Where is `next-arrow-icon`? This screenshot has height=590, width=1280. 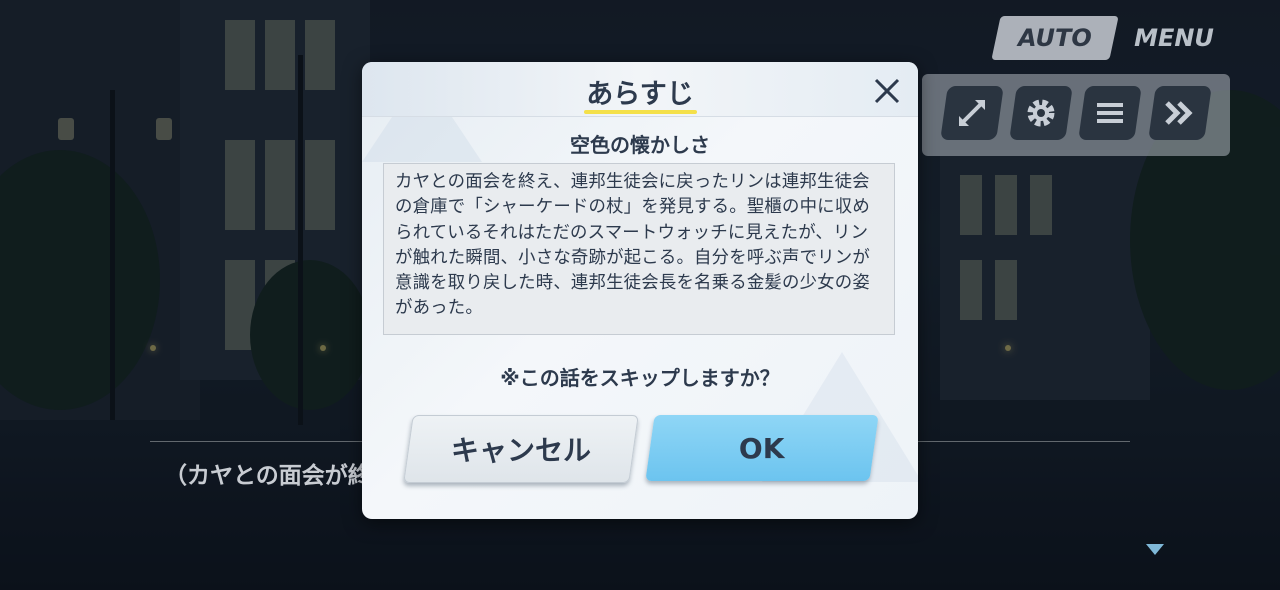
next-arrow-icon is located at coordinates (1155, 549).